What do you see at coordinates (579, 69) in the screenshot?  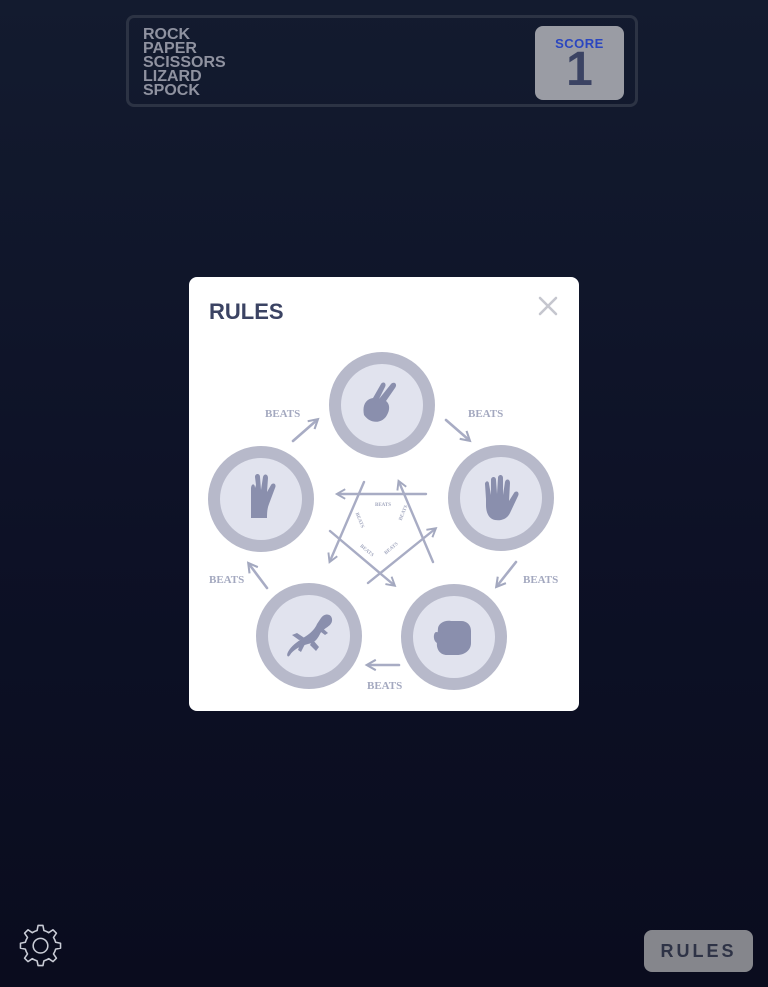 I see `score-value: 1` at bounding box center [579, 69].